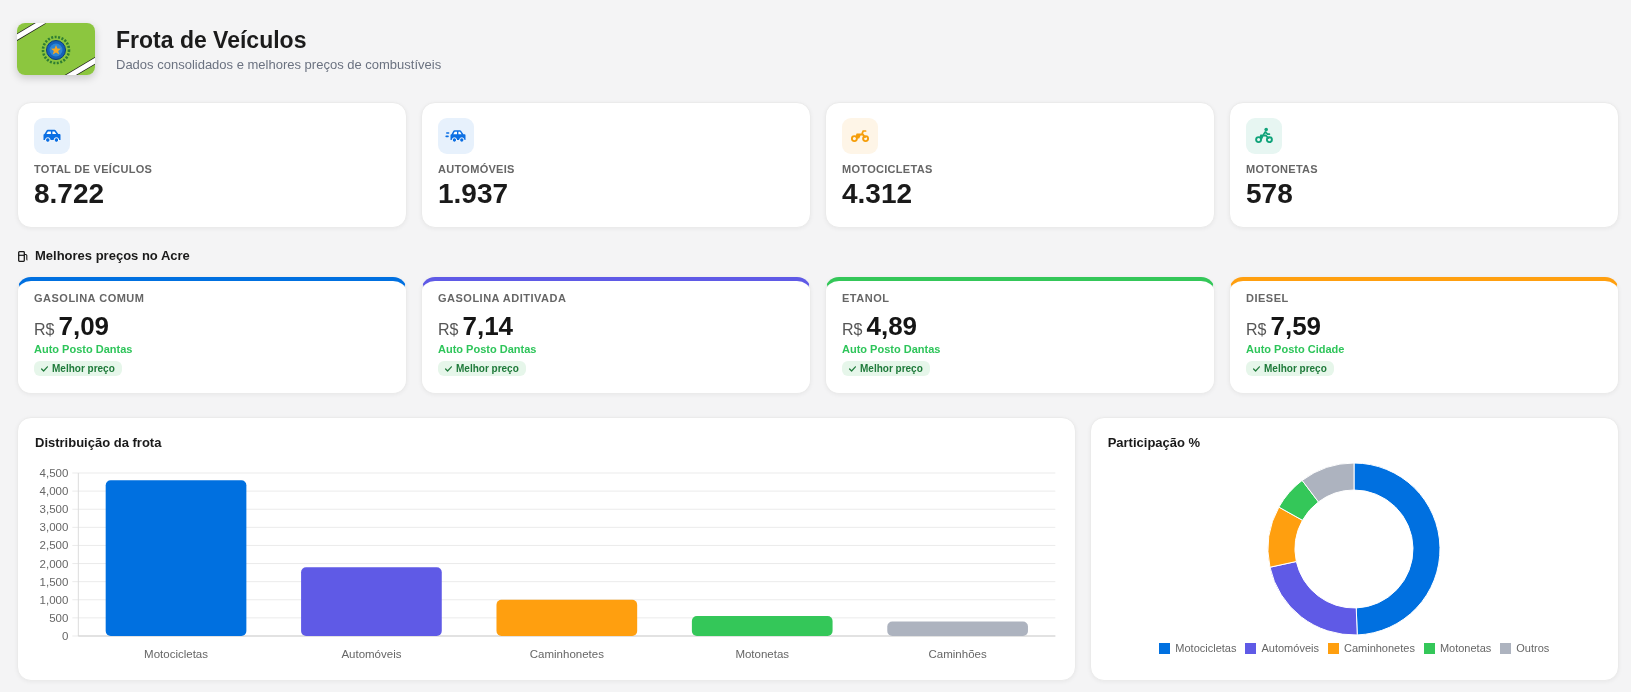 This screenshot has height=692, width=1631. What do you see at coordinates (23, 256) in the screenshot?
I see `fuel-pump-icon` at bounding box center [23, 256].